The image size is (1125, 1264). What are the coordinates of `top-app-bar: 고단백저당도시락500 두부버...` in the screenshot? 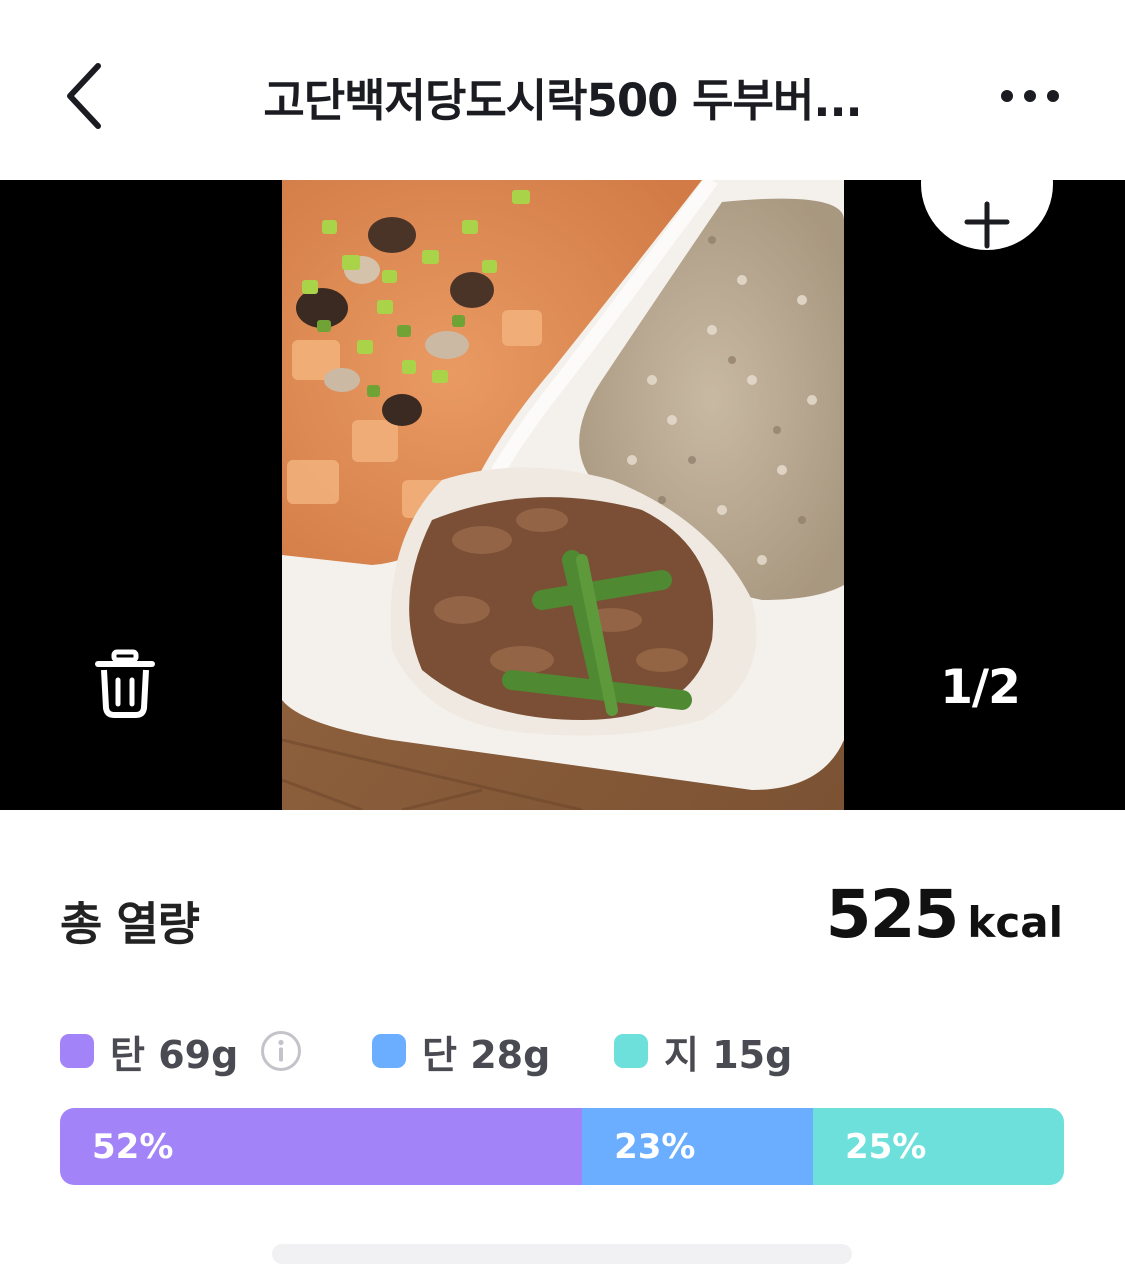 It's located at (562, 90).